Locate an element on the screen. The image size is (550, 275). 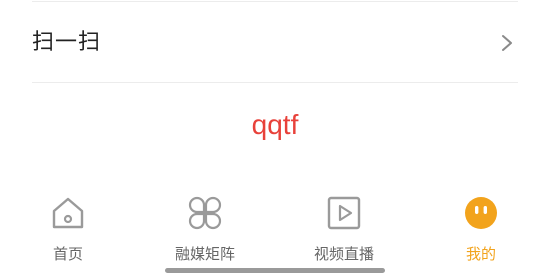
face-icon is located at coordinates (481, 213).